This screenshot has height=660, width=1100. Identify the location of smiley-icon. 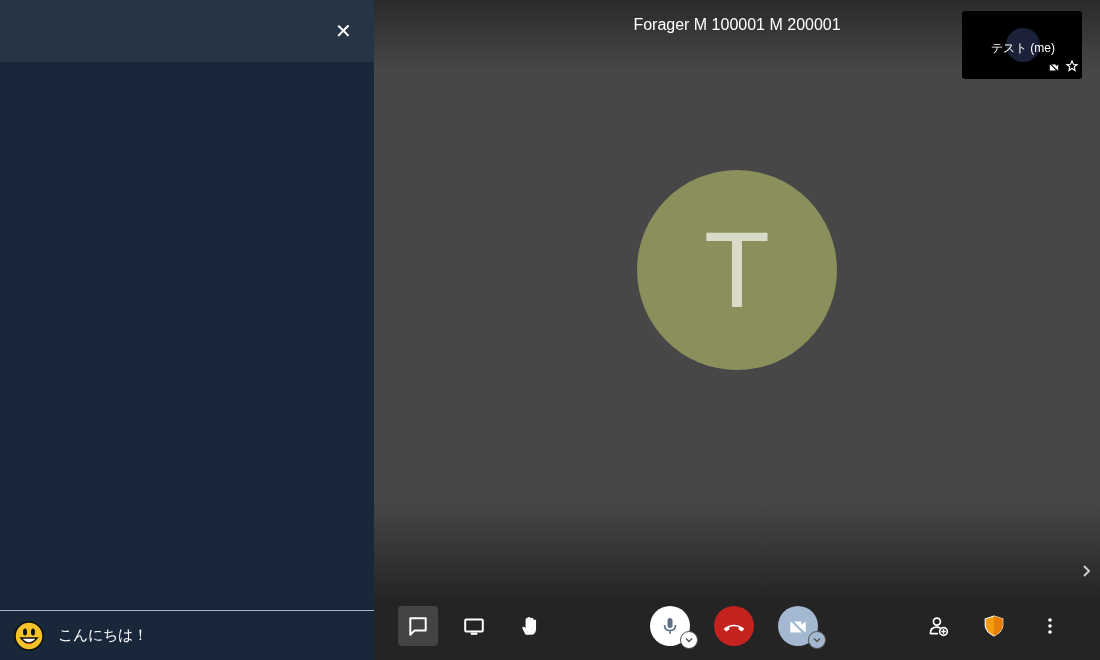
(29, 635).